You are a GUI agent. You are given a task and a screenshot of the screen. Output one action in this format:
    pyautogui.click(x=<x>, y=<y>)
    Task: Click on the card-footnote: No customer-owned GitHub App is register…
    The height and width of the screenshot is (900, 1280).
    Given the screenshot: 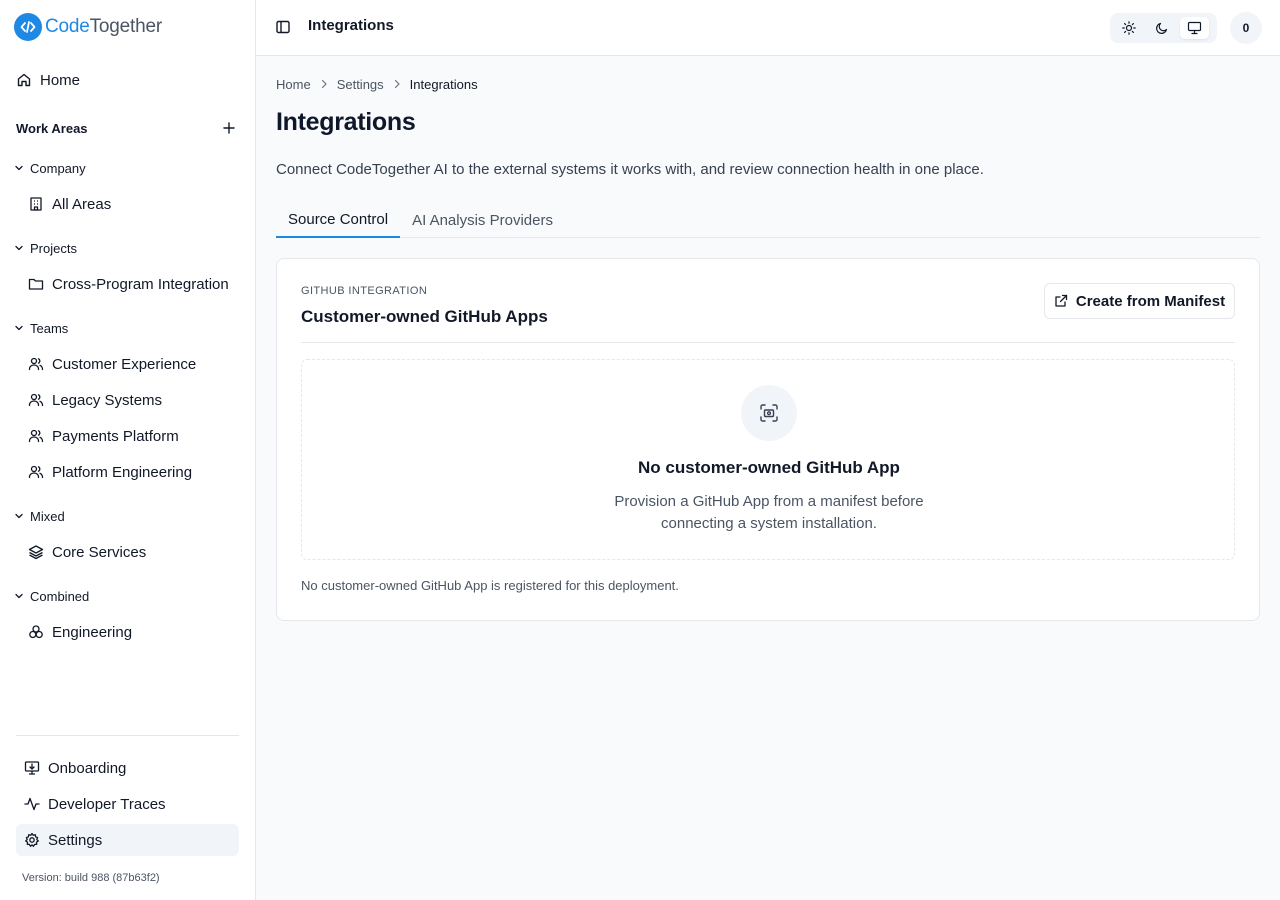 What is the action you would take?
    pyautogui.click(x=490, y=585)
    